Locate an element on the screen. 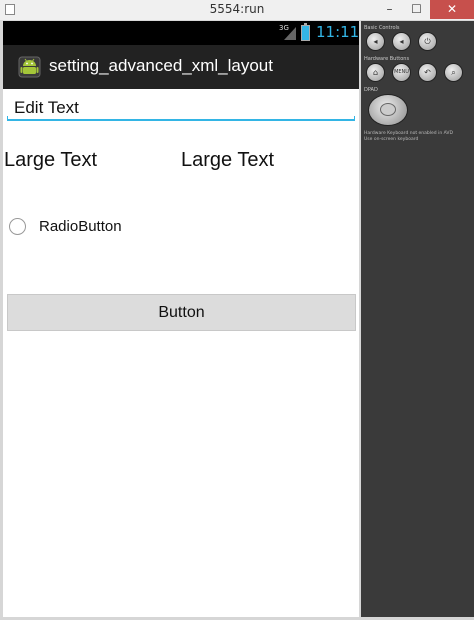 The height and width of the screenshot is (620, 474). app-title: setting_advanced_xml_layout is located at coordinates (161, 65).